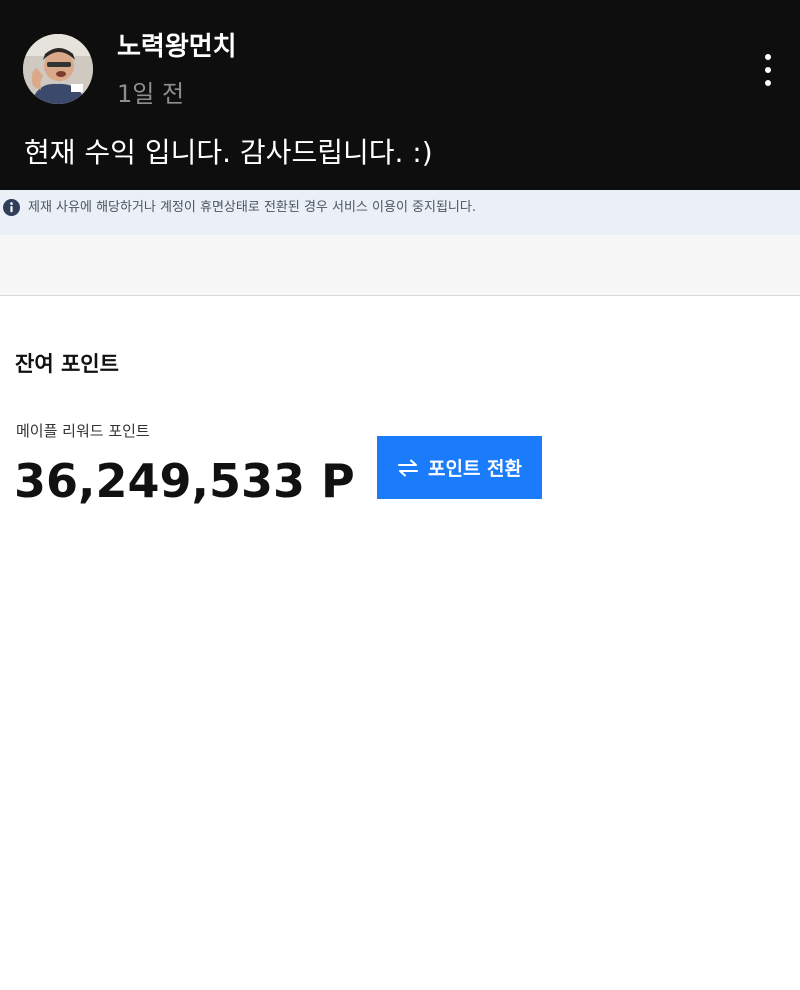 This screenshot has width=800, height=990. What do you see at coordinates (67, 364) in the screenshot?
I see `section-title: 잔여 포인트` at bounding box center [67, 364].